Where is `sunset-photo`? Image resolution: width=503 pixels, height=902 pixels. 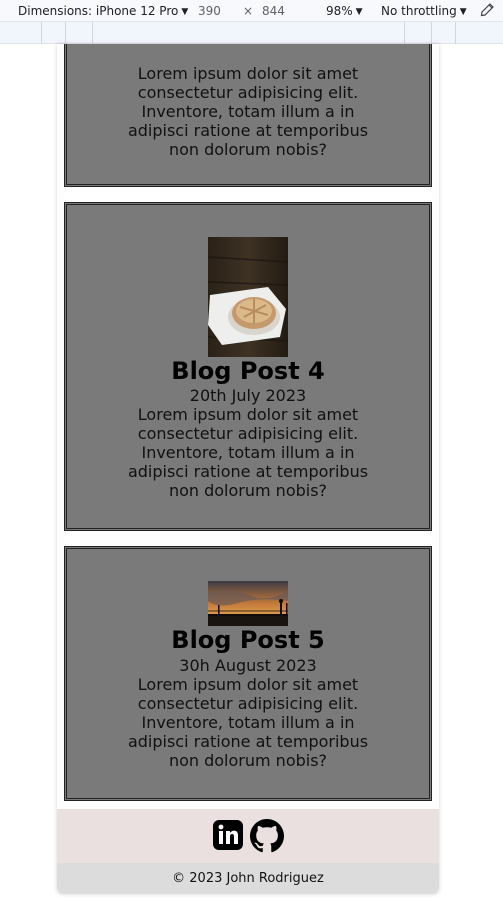
sunset-photo is located at coordinates (248, 603).